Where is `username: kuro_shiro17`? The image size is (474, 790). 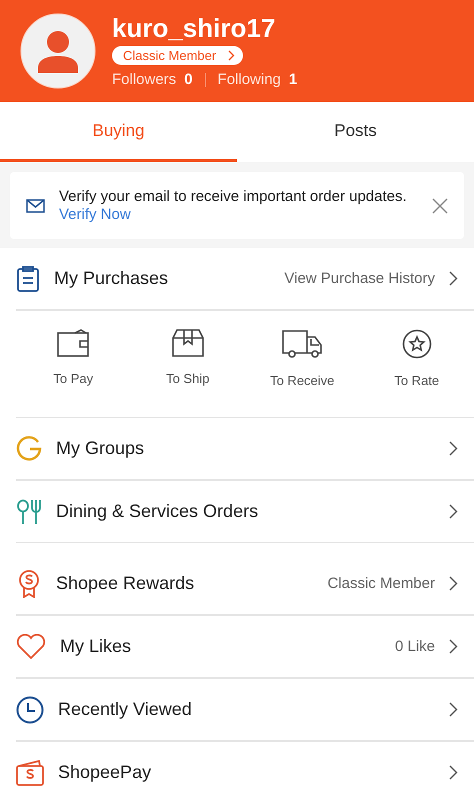
username: kuro_shiro17 is located at coordinates (194, 28).